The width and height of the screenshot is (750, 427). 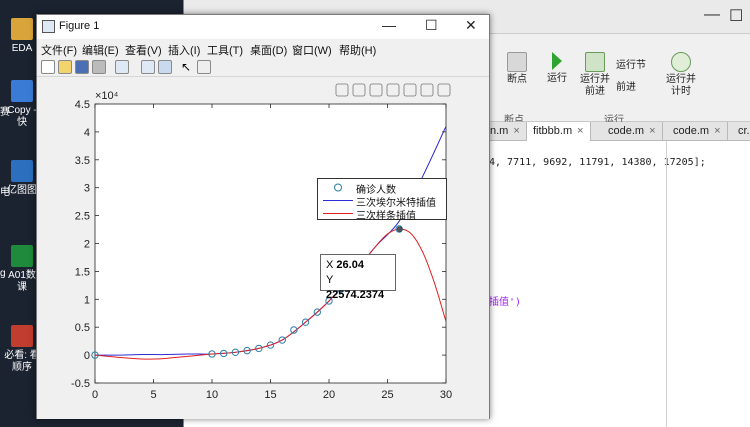 What do you see at coordinates (100, 50) in the screenshot?
I see `menu-item: 编辑(E)` at bounding box center [100, 50].